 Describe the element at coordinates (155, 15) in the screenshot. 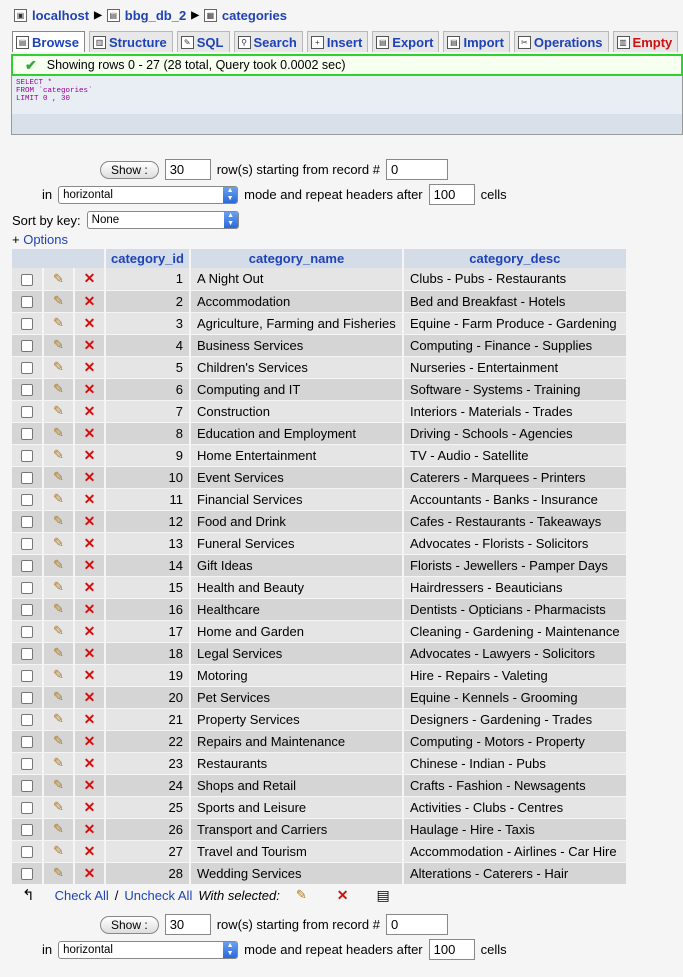

I see `breadcrumb-database: bbg_db_2` at that location.